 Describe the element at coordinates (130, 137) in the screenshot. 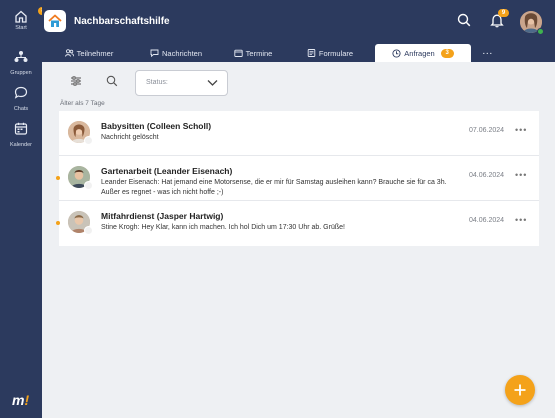

I see `request-snippet: Nachricht gelöscht` at that location.